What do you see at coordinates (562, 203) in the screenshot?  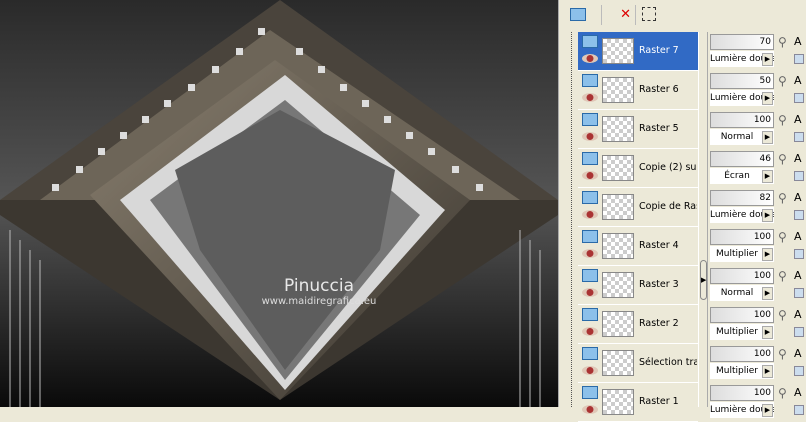 I see `panel-separator` at bounding box center [562, 203].